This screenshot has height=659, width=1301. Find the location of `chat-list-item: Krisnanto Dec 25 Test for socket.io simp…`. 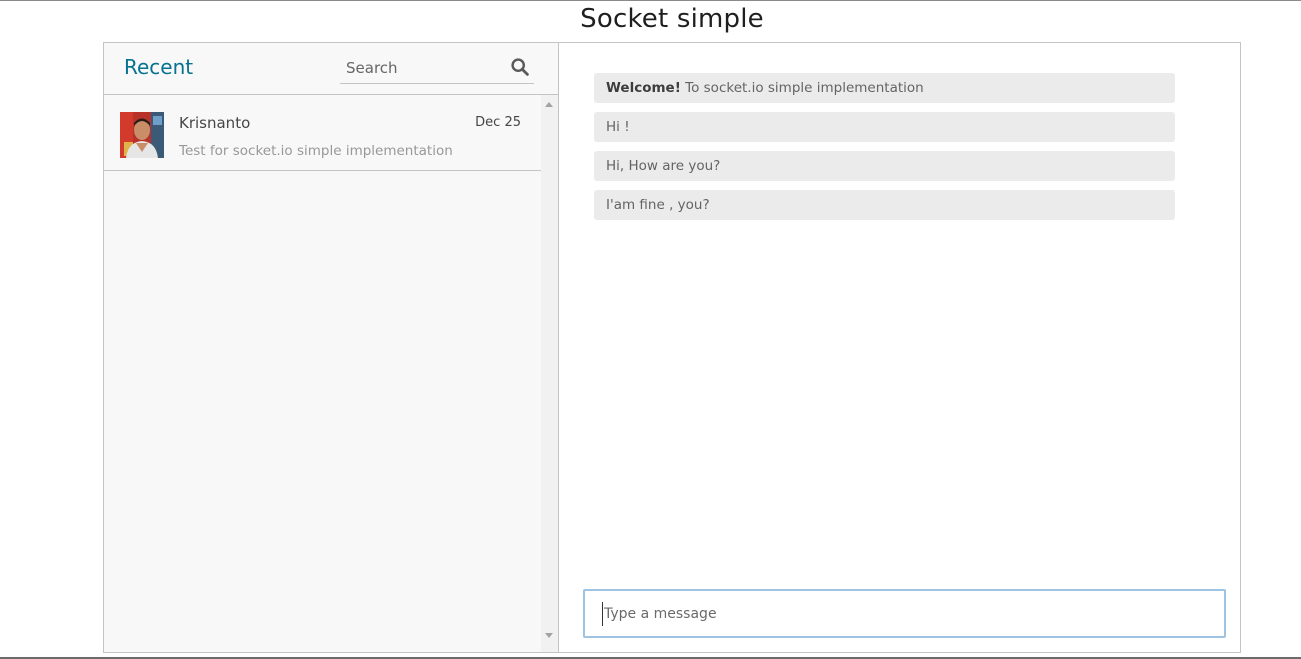

chat-list-item: Krisnanto Dec 25 Test for socket.io simp… is located at coordinates (322, 133).